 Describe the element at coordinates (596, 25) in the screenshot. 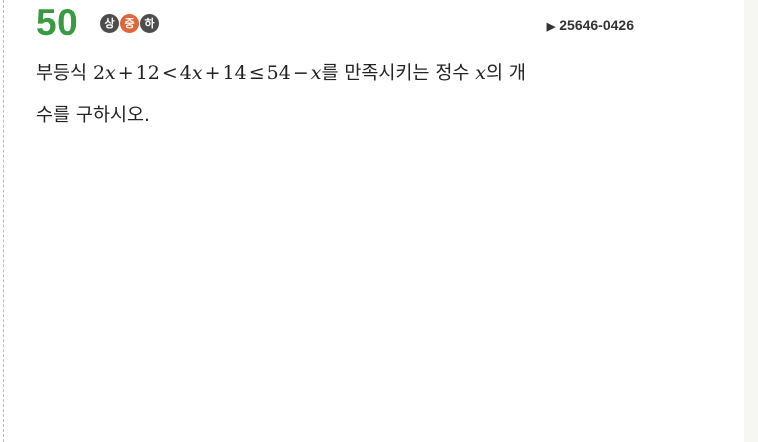

I see `problem-code-text: 25646-0426` at that location.